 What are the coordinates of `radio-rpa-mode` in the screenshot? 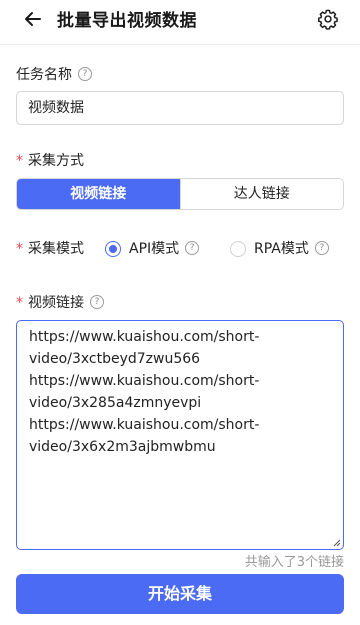 It's located at (238, 249).